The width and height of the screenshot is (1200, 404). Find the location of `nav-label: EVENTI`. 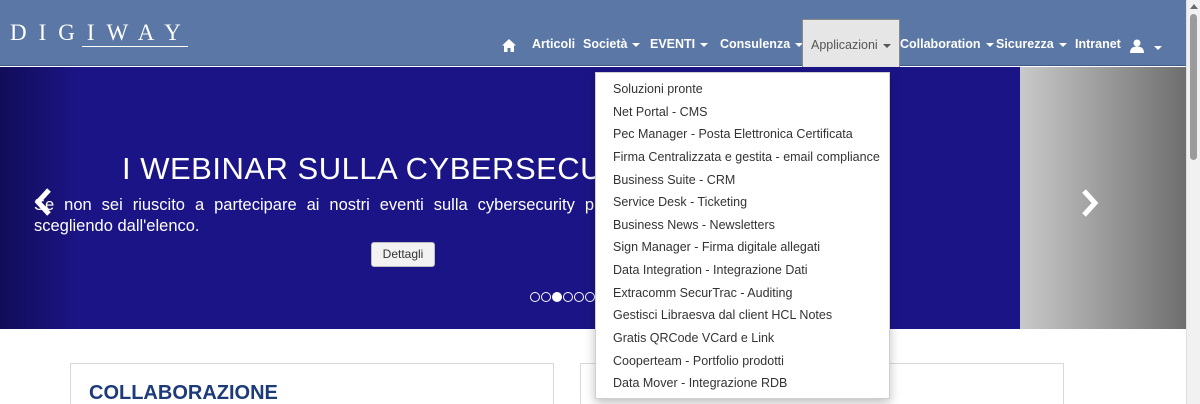

nav-label: EVENTI is located at coordinates (673, 44).